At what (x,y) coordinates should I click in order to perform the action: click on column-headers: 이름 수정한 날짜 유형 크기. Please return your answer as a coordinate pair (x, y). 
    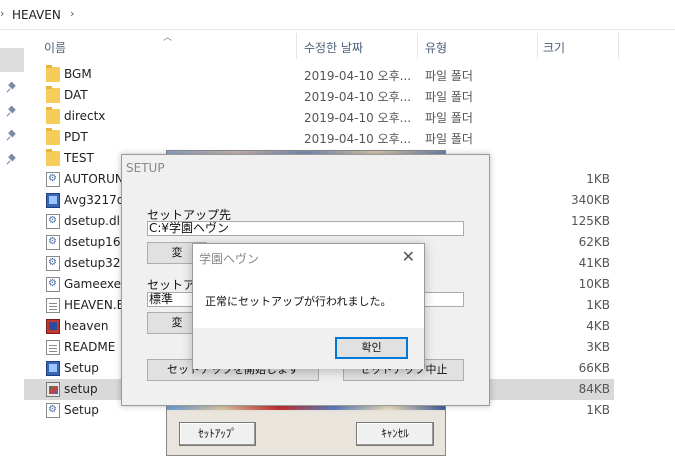
    Looking at the image, I should click on (349, 46).